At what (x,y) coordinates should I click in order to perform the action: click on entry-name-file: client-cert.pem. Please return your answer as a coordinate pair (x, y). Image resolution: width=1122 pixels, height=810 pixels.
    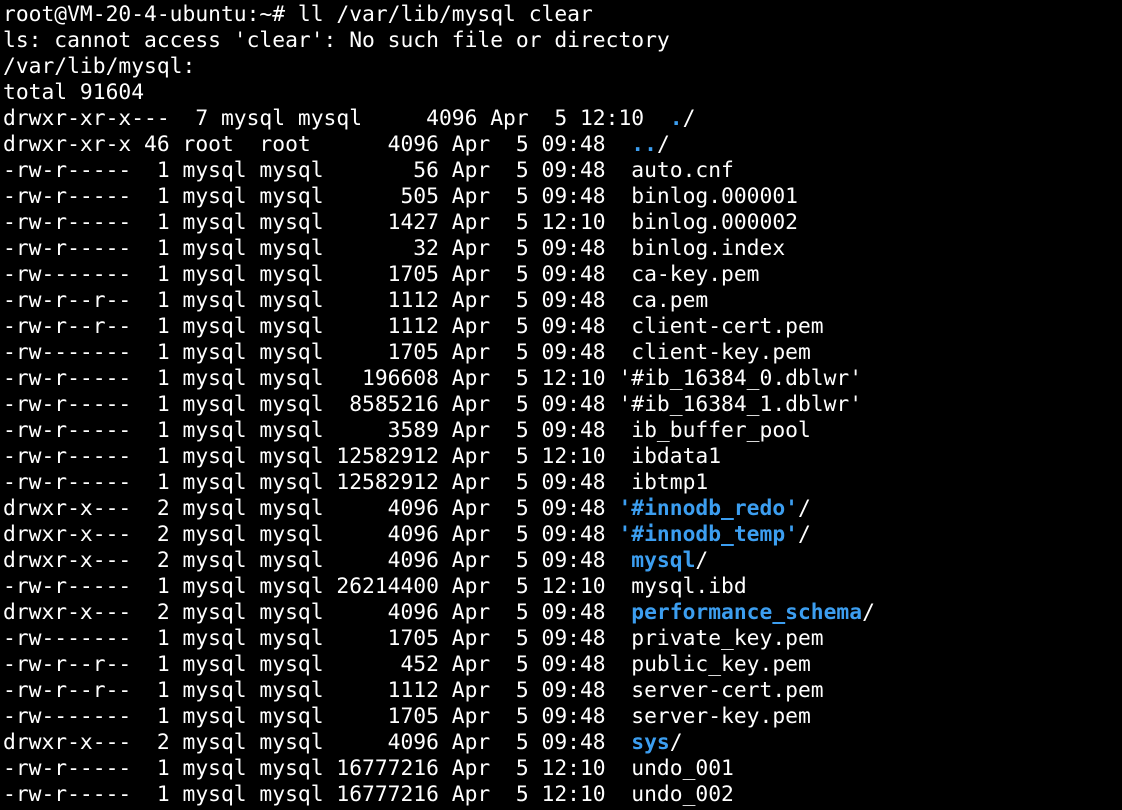
    Looking at the image, I should click on (727, 326).